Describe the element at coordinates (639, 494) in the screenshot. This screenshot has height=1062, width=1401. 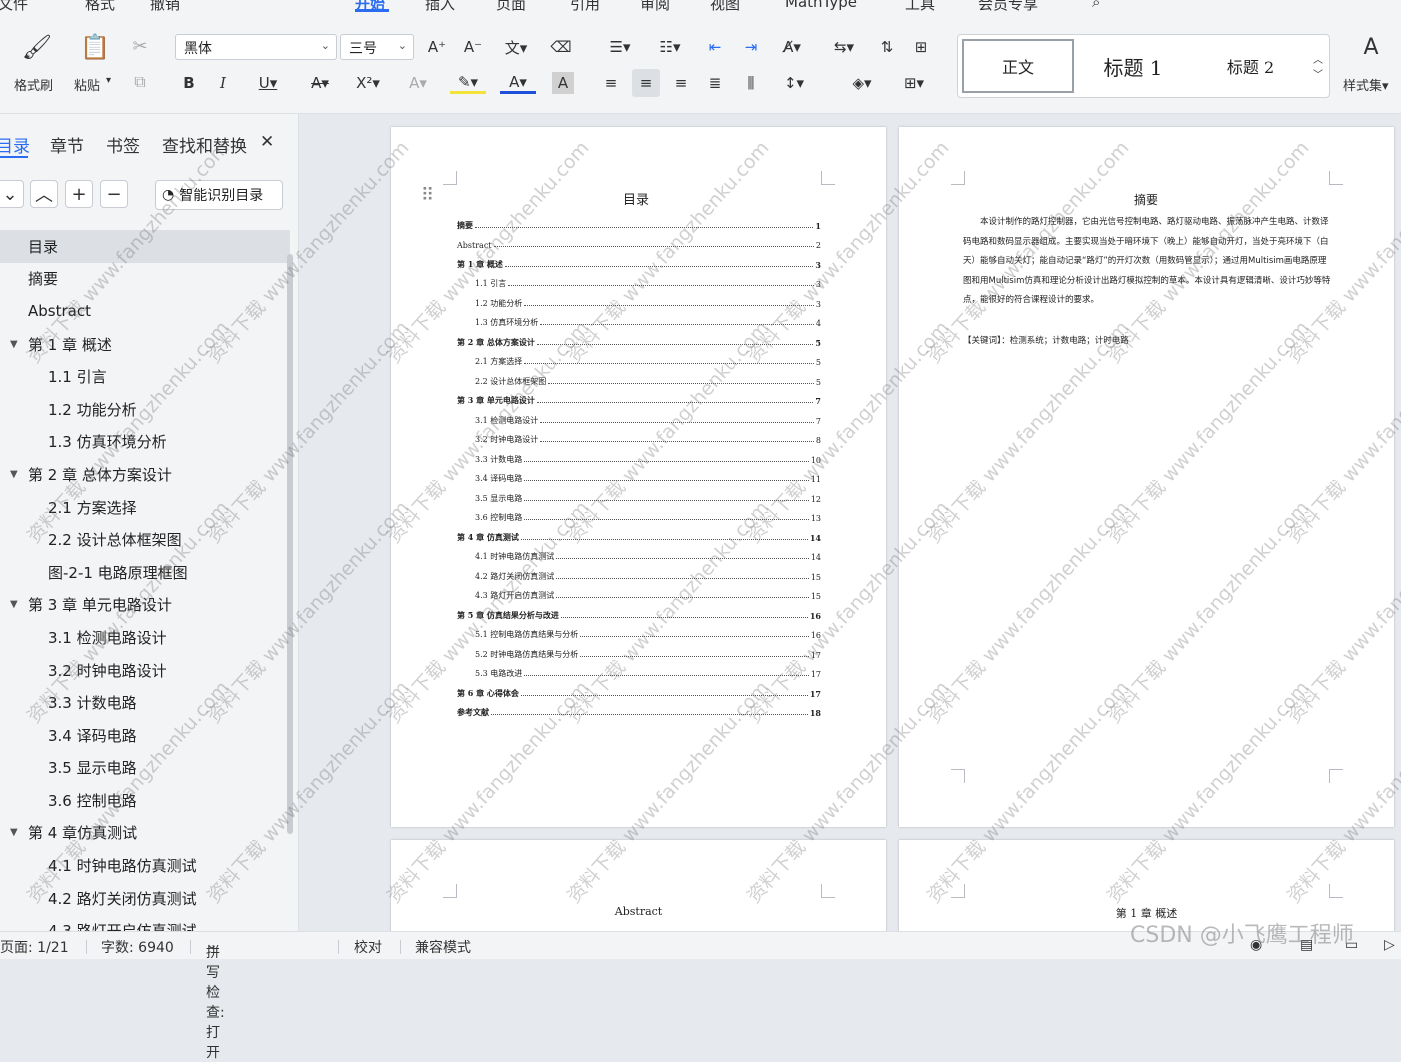
I see `toc-entry: 3.5 显示电路 12` at that location.